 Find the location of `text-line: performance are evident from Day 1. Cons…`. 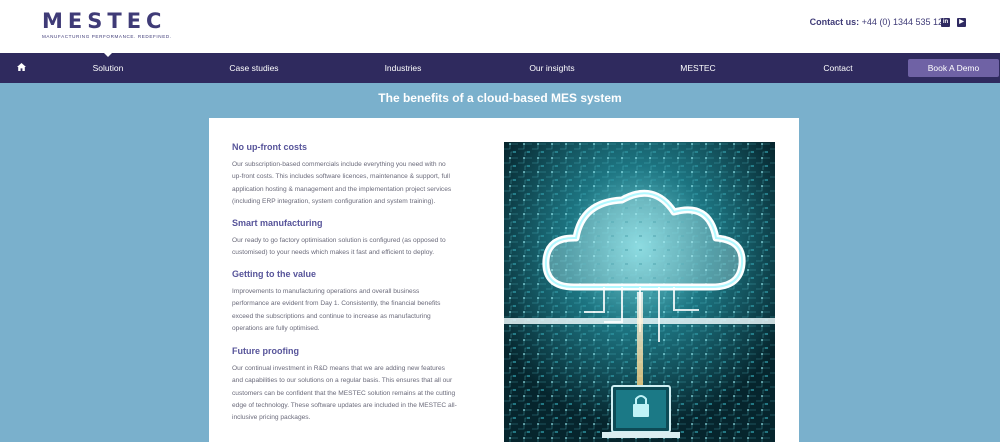

text-line: performance are evident from Day 1. Cons… is located at coordinates (336, 304).